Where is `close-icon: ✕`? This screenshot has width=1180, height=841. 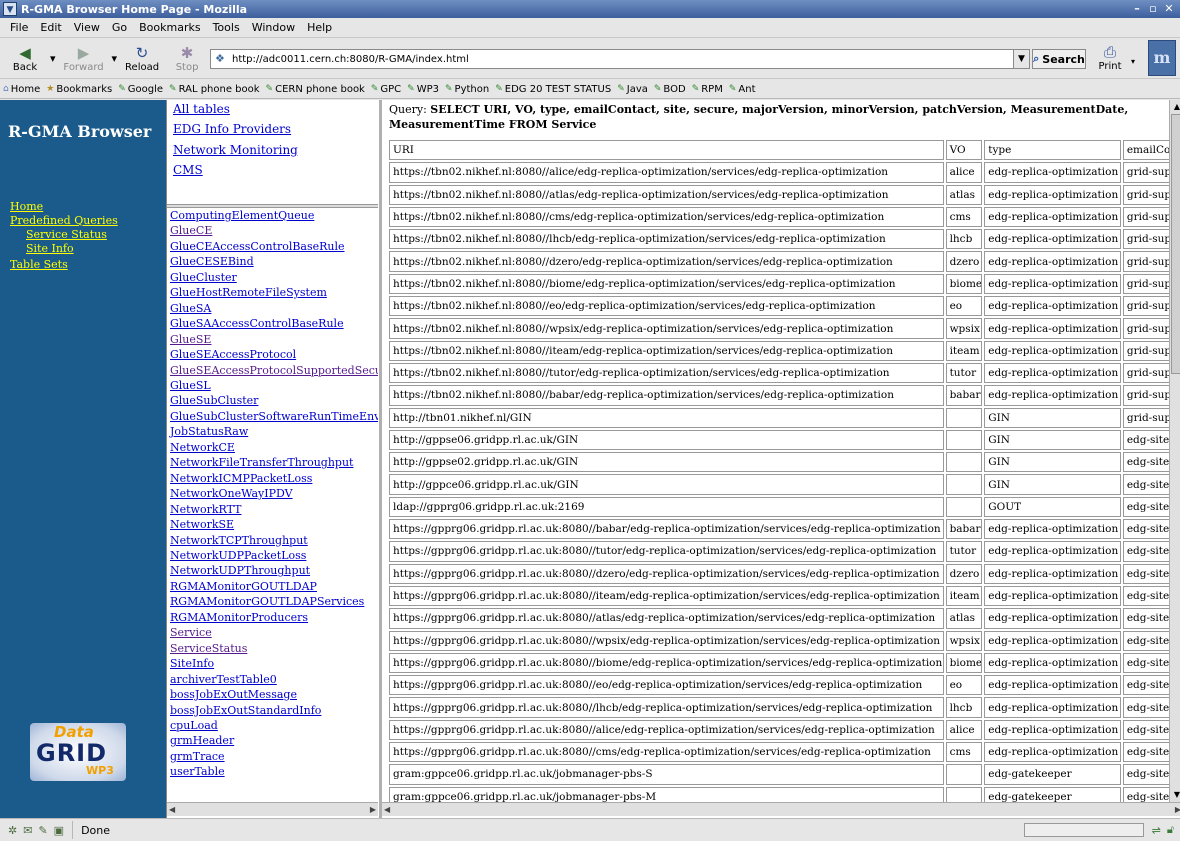 close-icon: ✕ is located at coordinates (1169, 9).